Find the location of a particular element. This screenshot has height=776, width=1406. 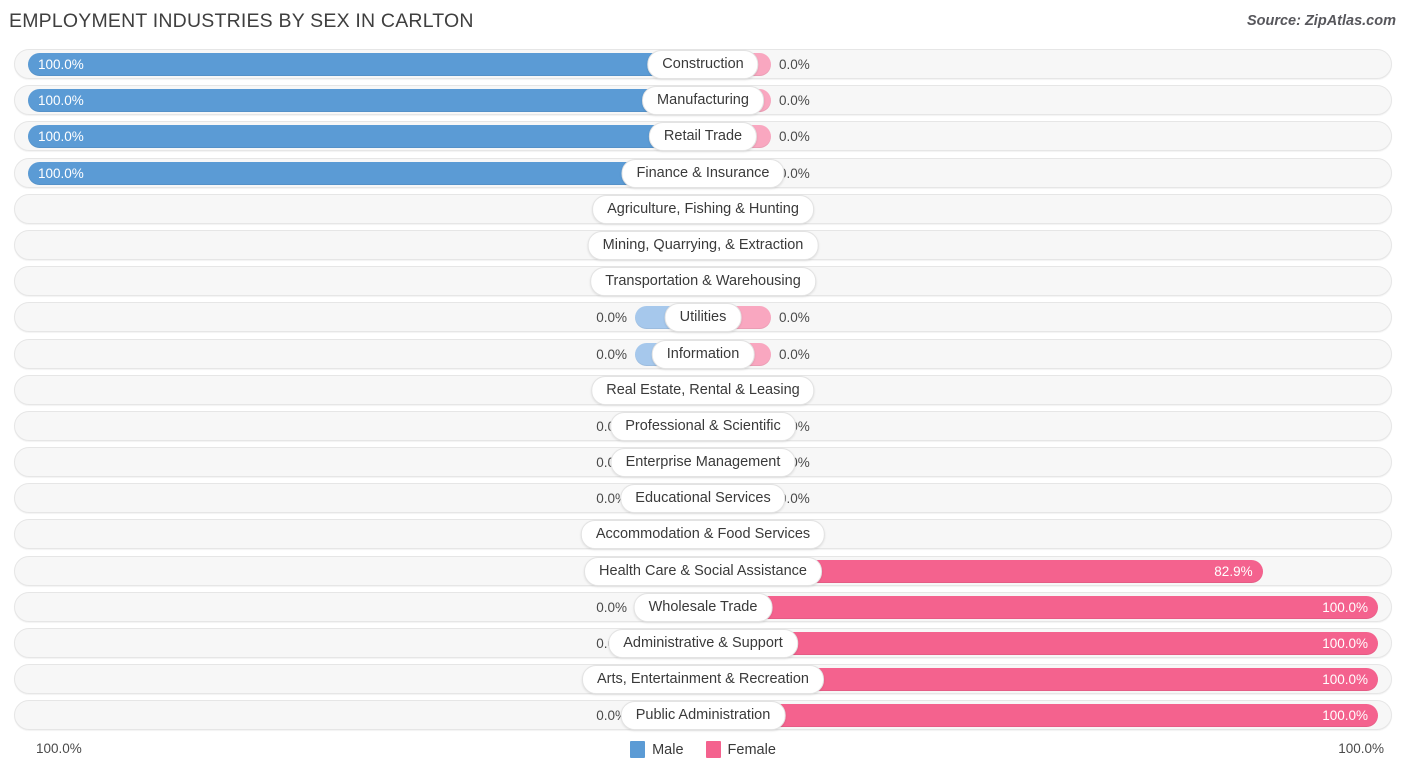

row-label: Enterprise Management is located at coordinates (703, 463).